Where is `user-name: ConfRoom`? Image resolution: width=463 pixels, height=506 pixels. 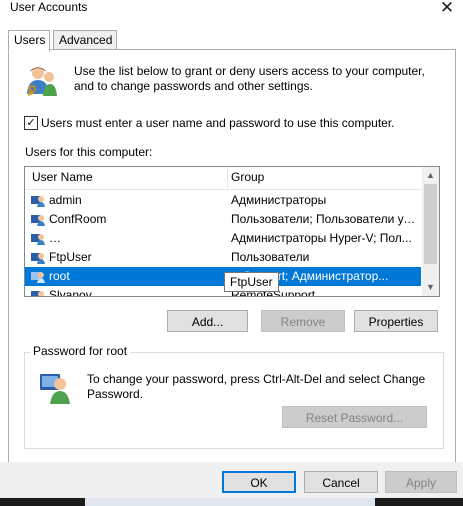 user-name: ConfRoom is located at coordinates (78, 219).